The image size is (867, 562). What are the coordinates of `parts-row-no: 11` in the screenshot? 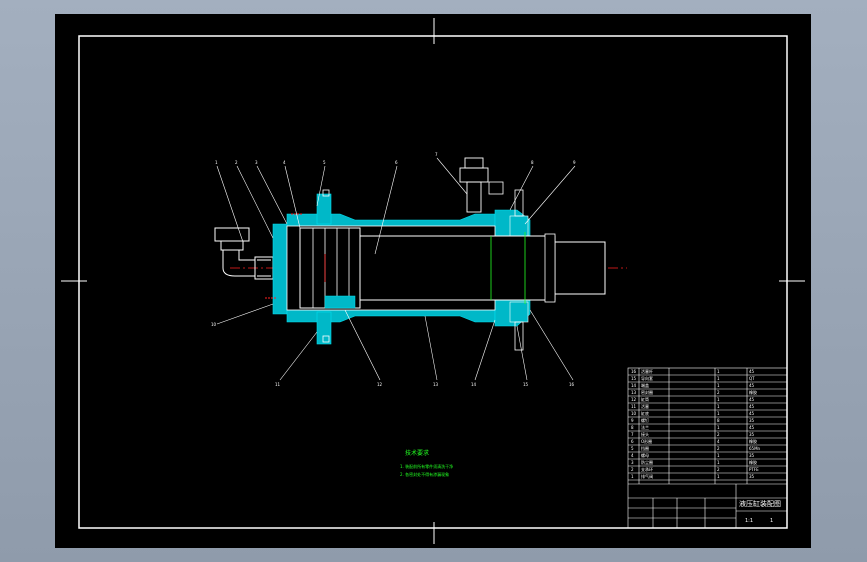 It's located at (634, 406).